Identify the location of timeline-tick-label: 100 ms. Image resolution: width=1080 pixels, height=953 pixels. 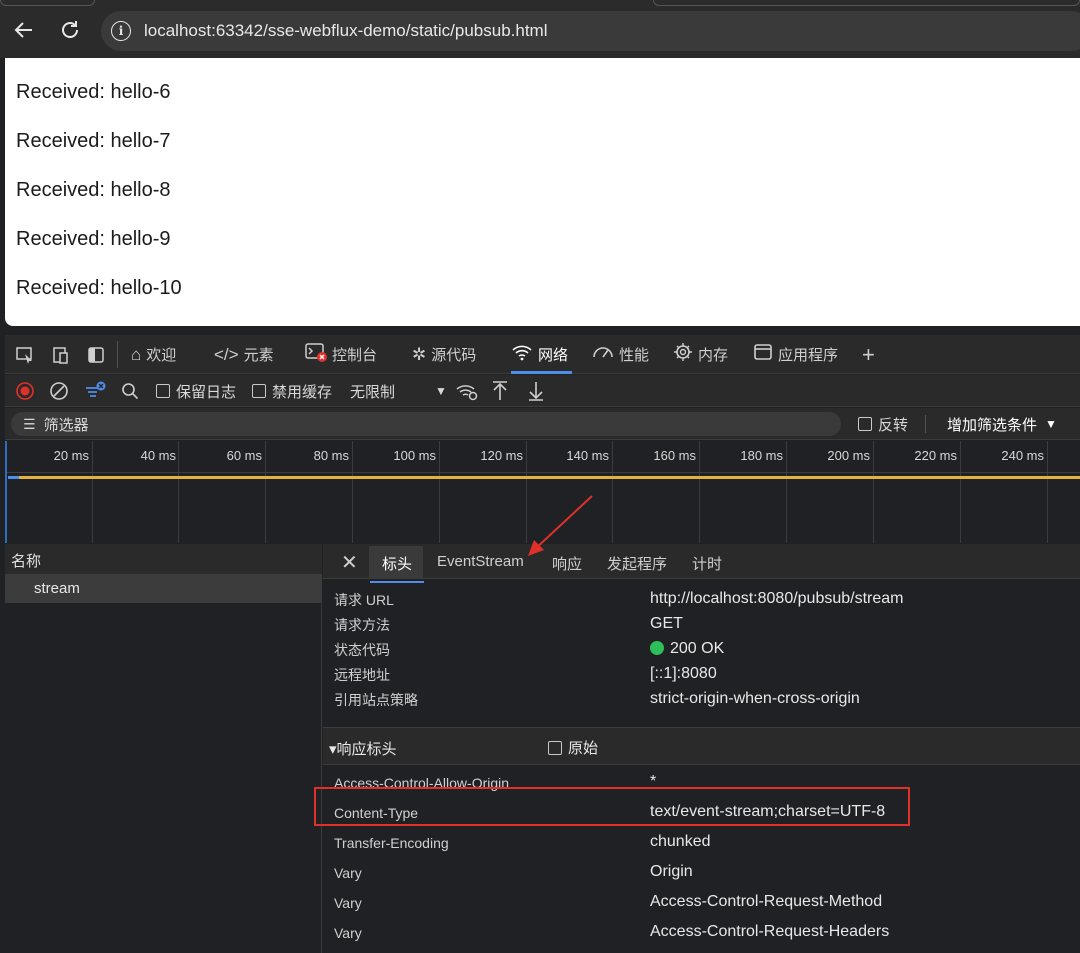
(414, 455).